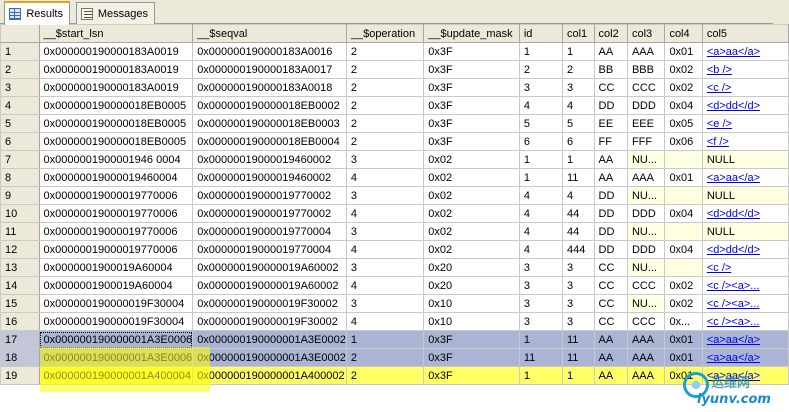 This screenshot has width=789, height=412. I want to click on xml-link: <e />, so click(719, 124).